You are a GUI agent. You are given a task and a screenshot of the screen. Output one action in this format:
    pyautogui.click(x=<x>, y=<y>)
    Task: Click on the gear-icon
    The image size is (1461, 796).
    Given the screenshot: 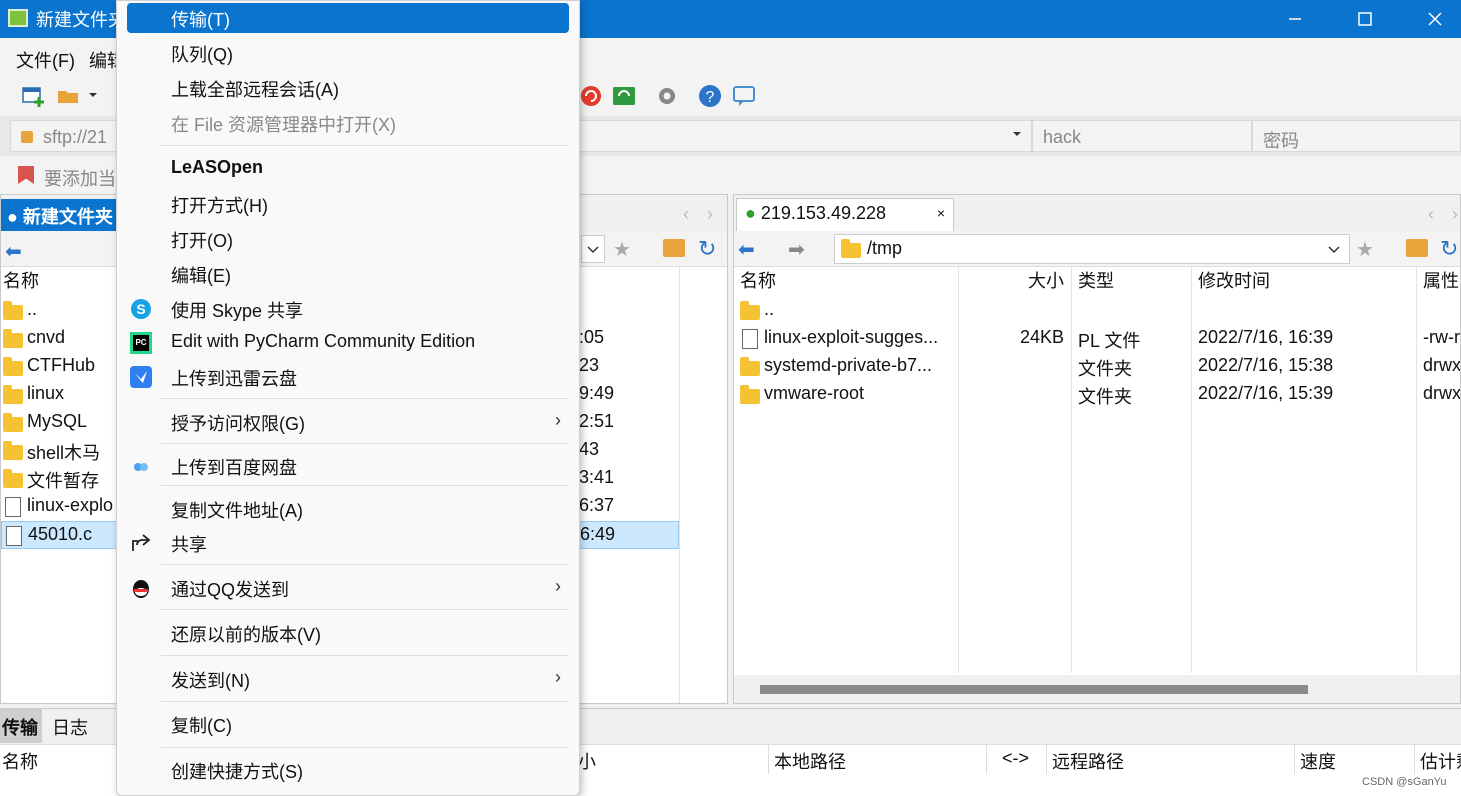 What is the action you would take?
    pyautogui.click(x=667, y=96)
    